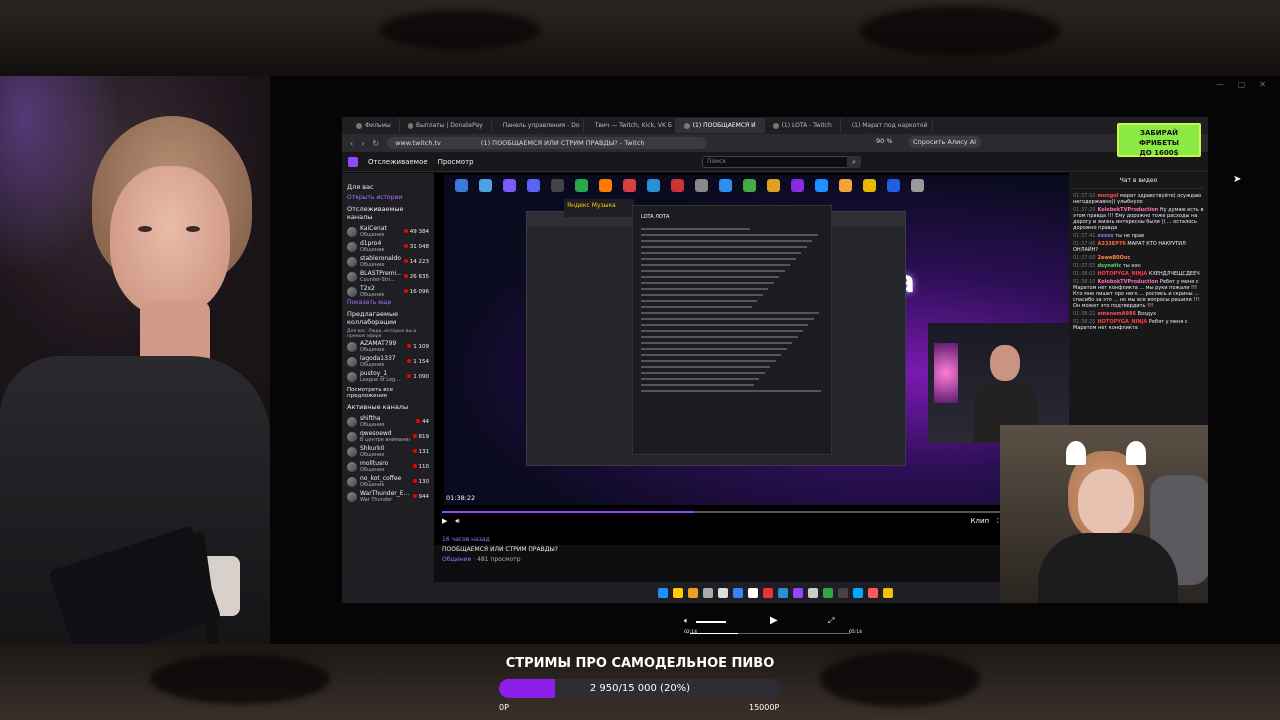  I want to click on sidebar-channel: lagoda1337 Общение 1 154, so click(388, 361).